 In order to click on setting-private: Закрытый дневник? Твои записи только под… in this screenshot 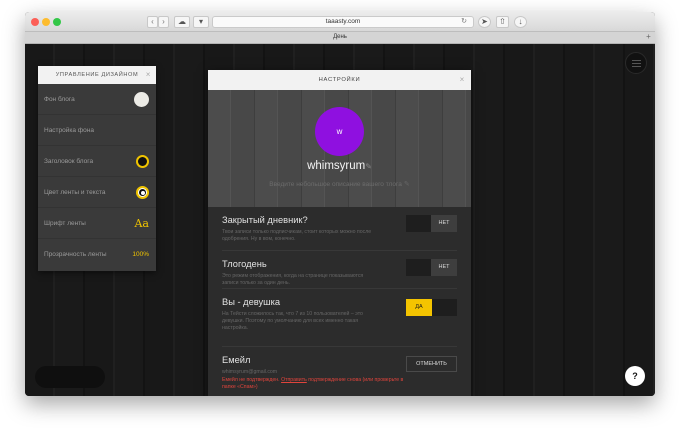, I will do `click(339, 229)`.